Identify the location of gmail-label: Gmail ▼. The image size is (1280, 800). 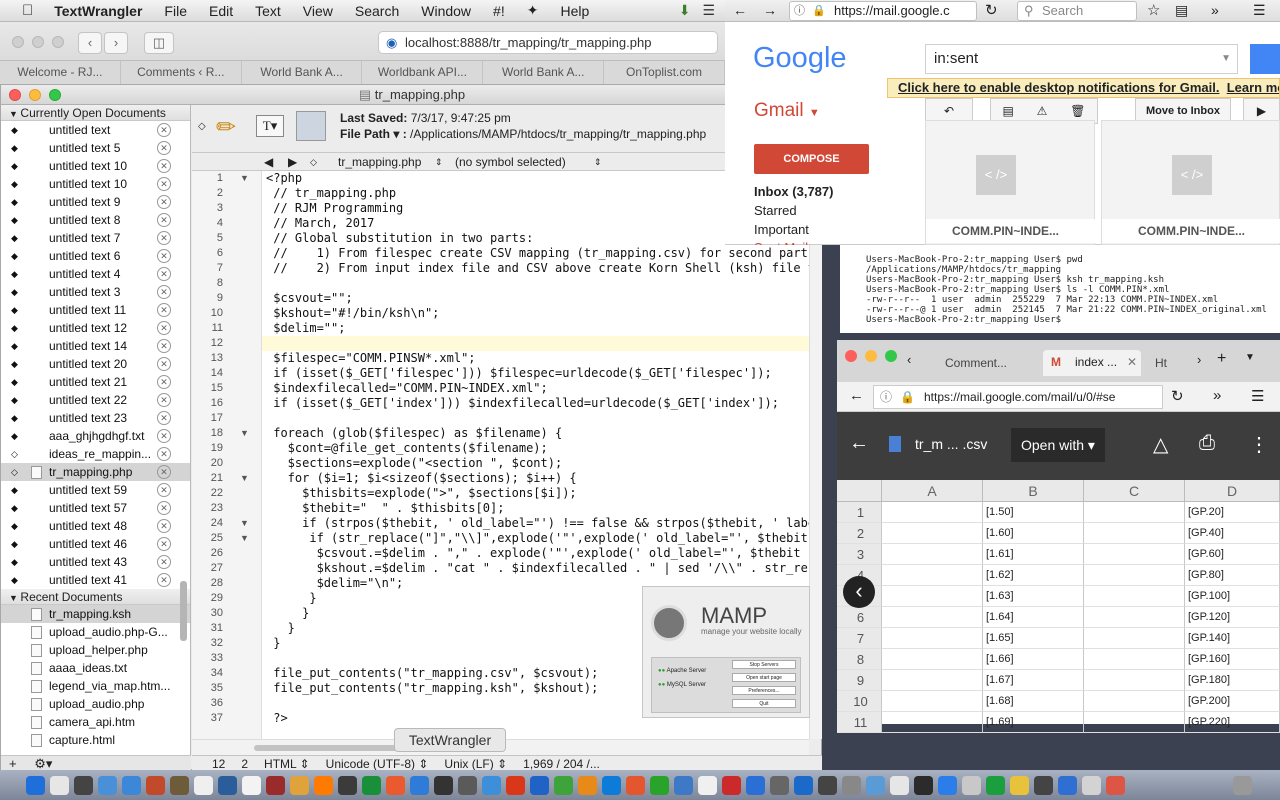
(787, 111).